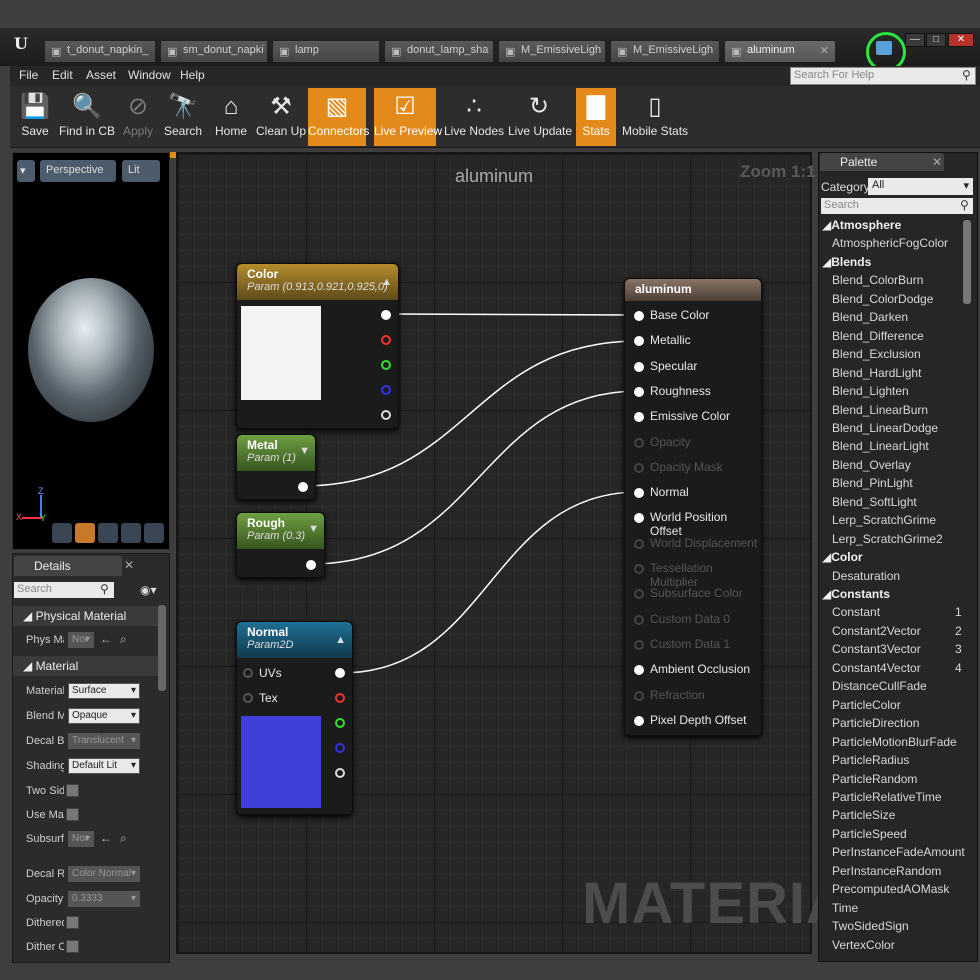 This screenshot has height=980, width=980. I want to click on tex-label: Tex, so click(268, 698).